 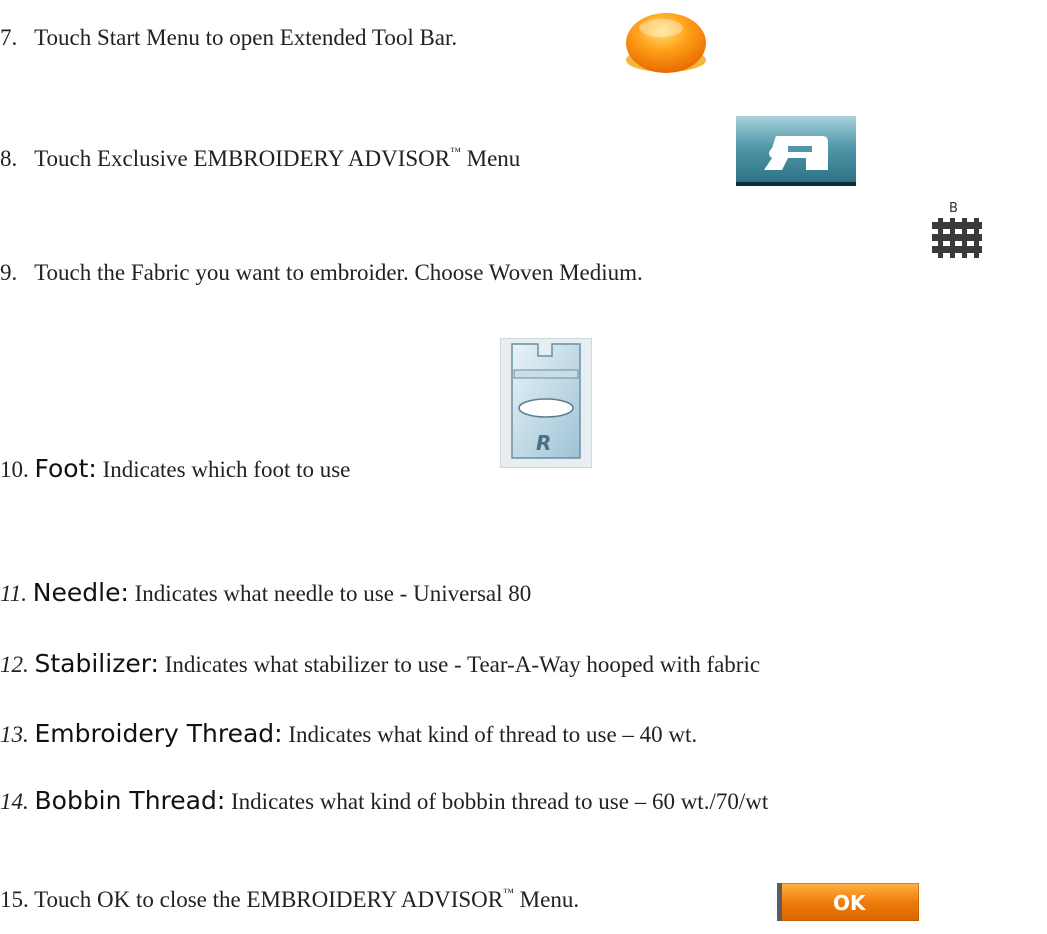 What do you see at coordinates (158, 733) in the screenshot?
I see `term-label: Embroidery Thread:` at bounding box center [158, 733].